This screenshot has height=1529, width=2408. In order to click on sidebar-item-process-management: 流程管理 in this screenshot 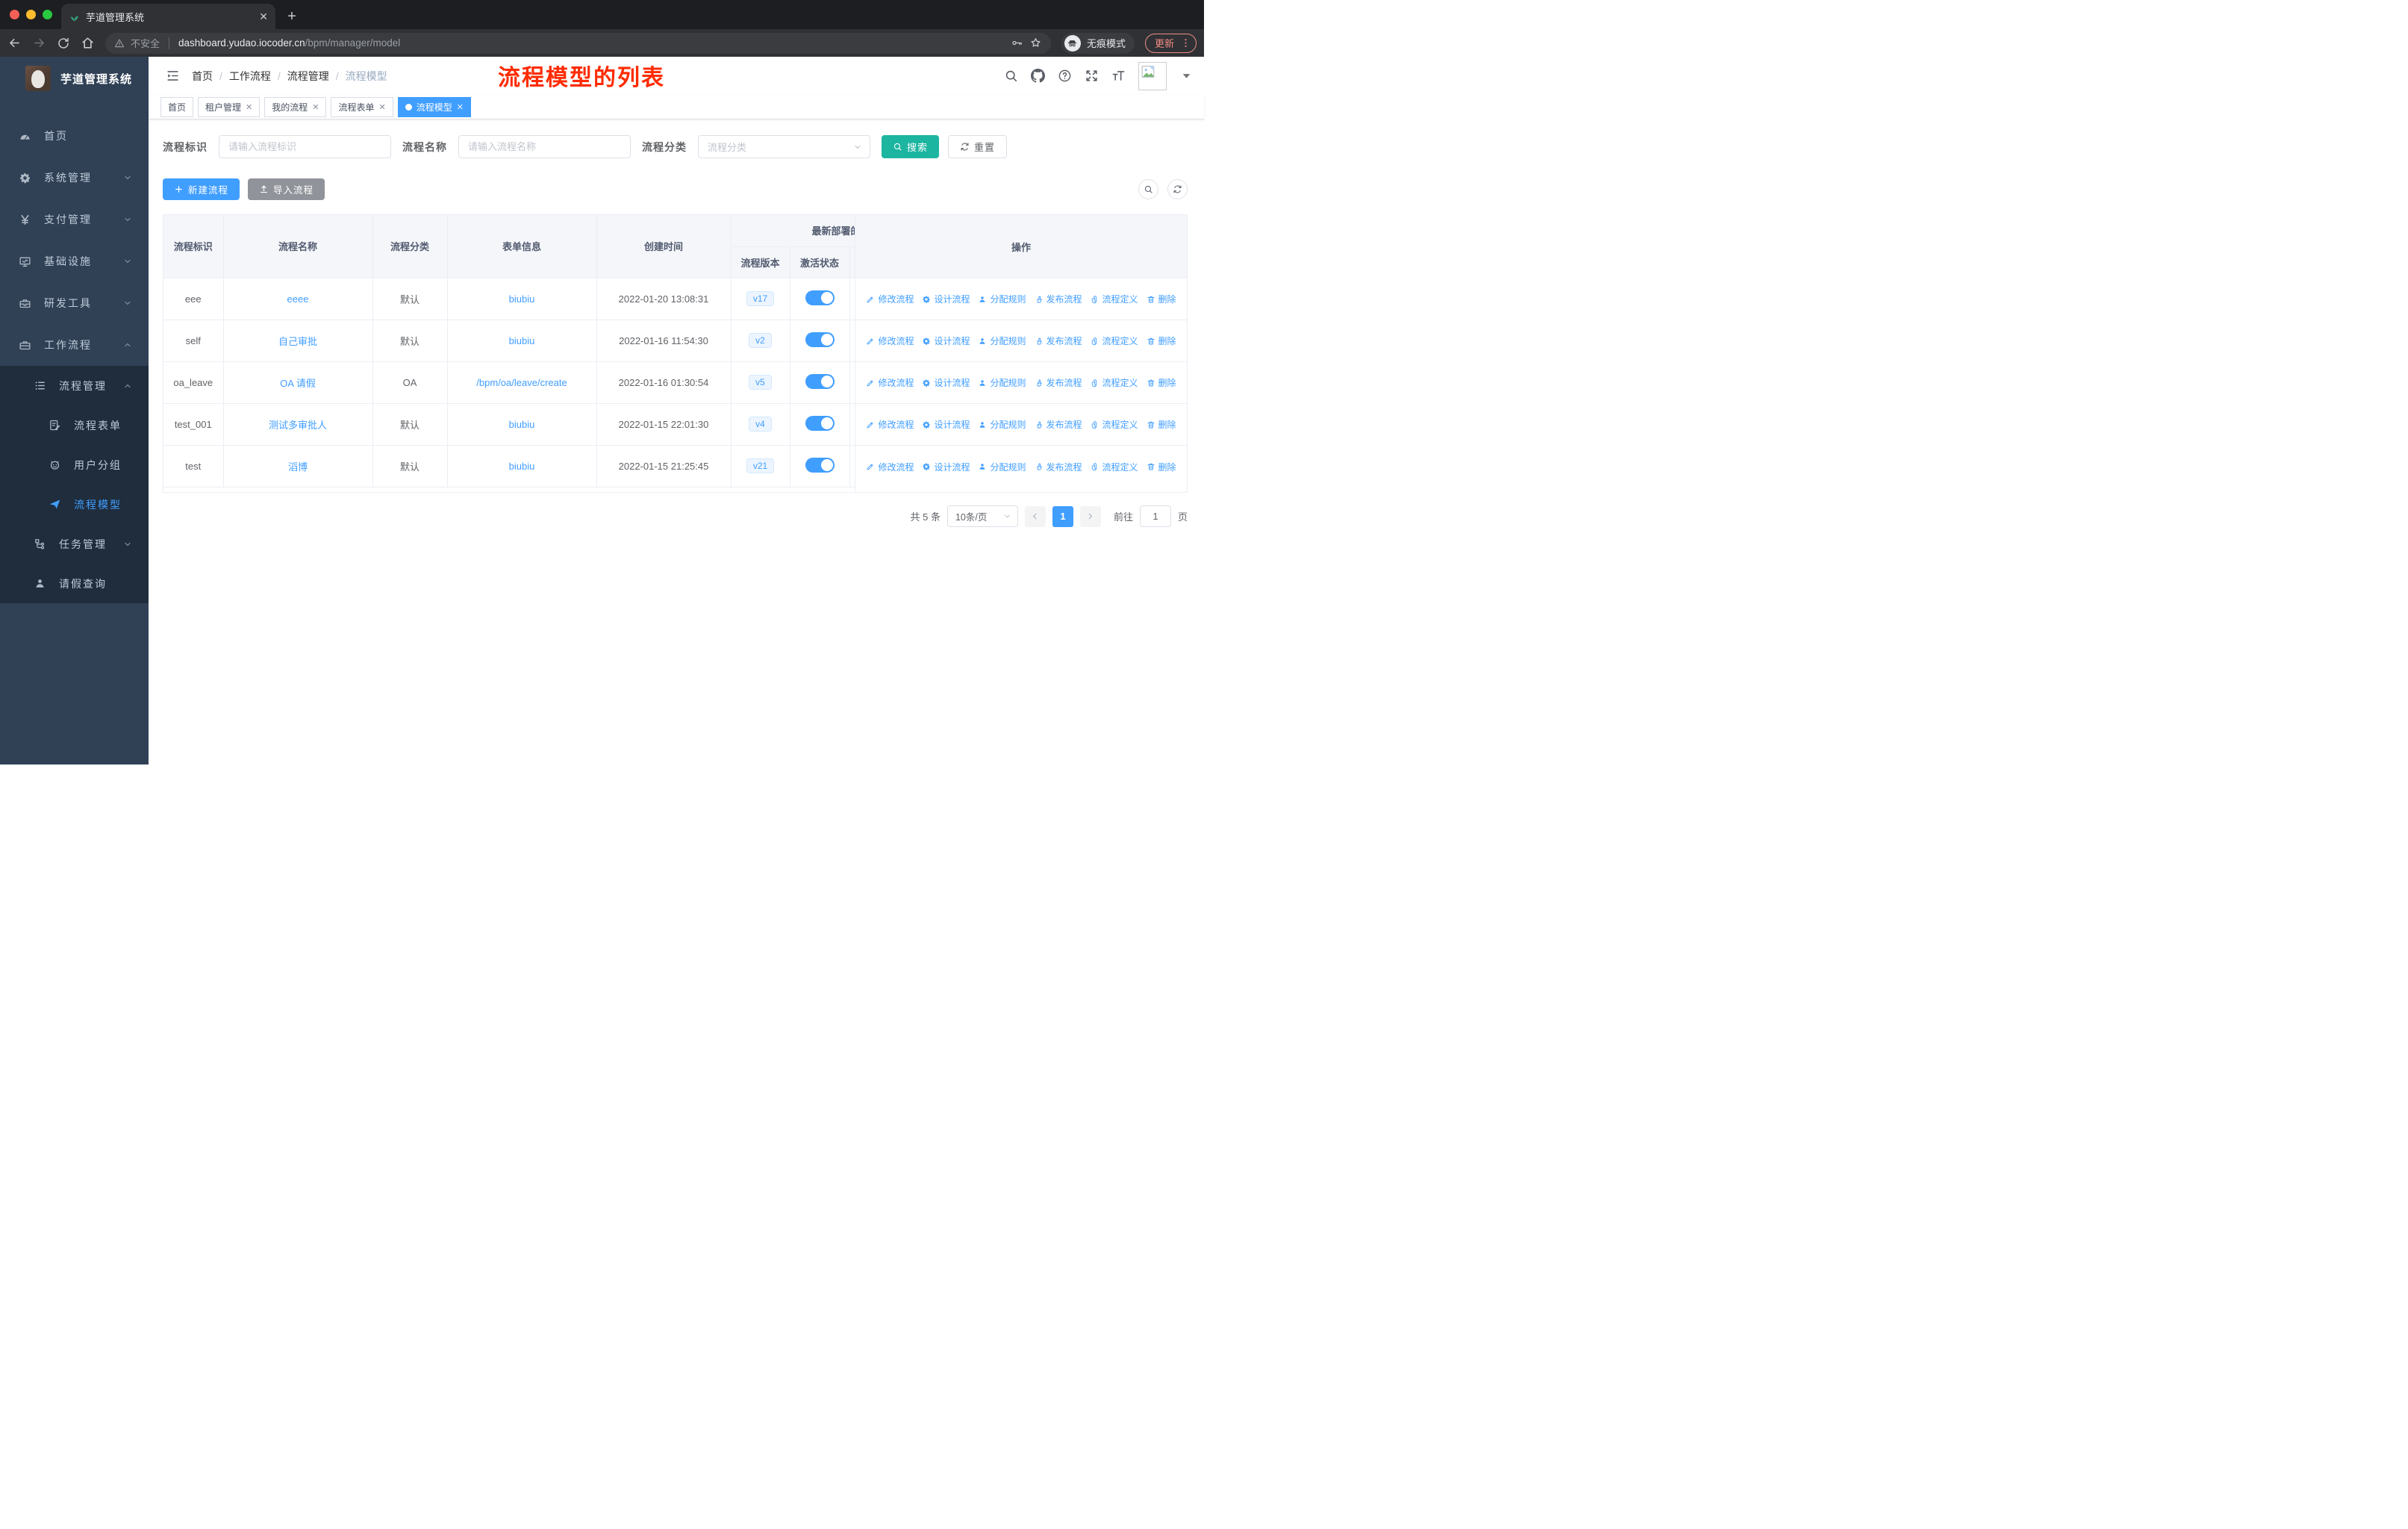, I will do `click(74, 386)`.